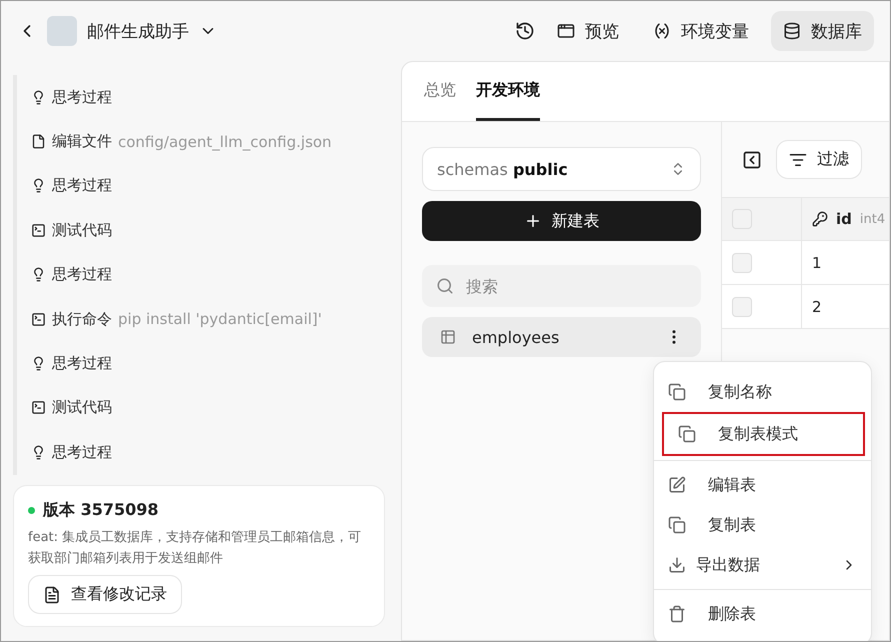 The image size is (891, 642). I want to click on search-icon, so click(445, 286).